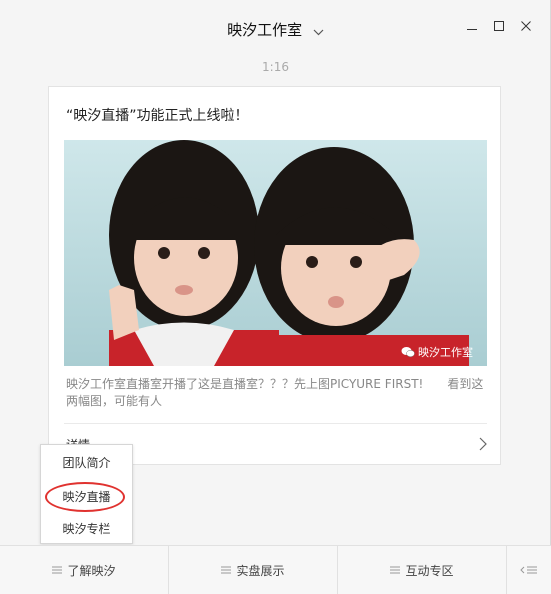  I want to click on window-controls, so click(498, 26).